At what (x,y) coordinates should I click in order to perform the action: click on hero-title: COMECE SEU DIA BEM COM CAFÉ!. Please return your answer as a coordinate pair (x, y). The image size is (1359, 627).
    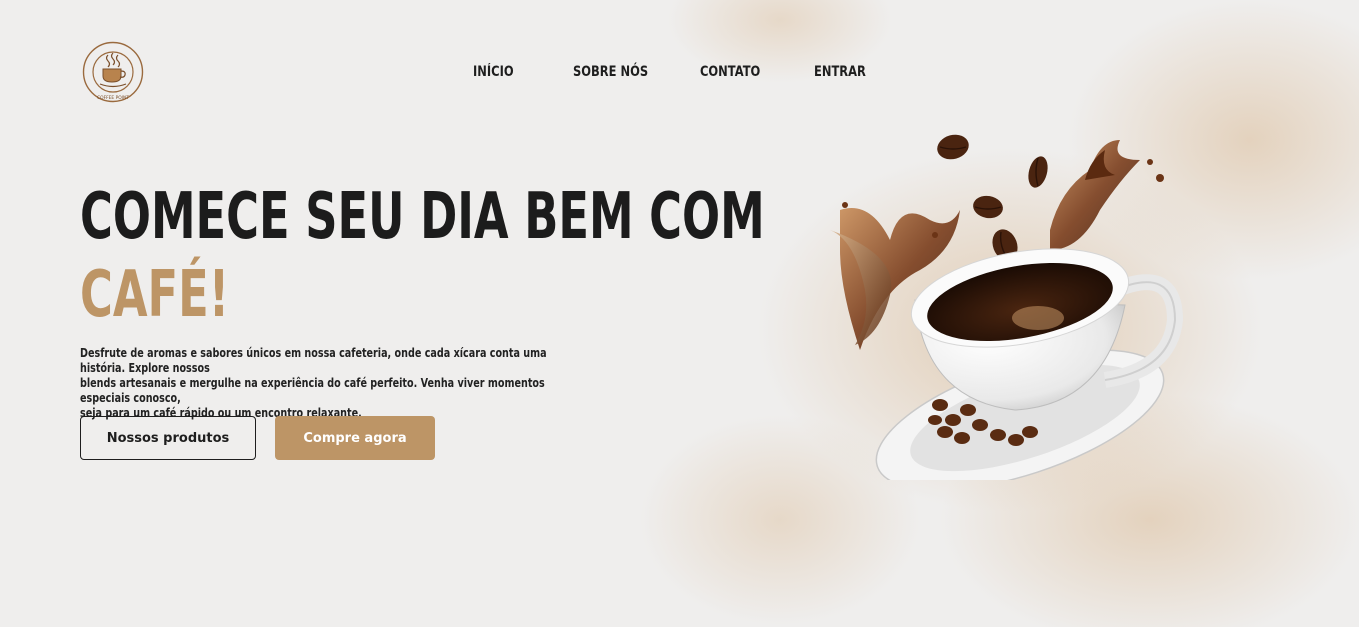
    Looking at the image, I should click on (422, 256).